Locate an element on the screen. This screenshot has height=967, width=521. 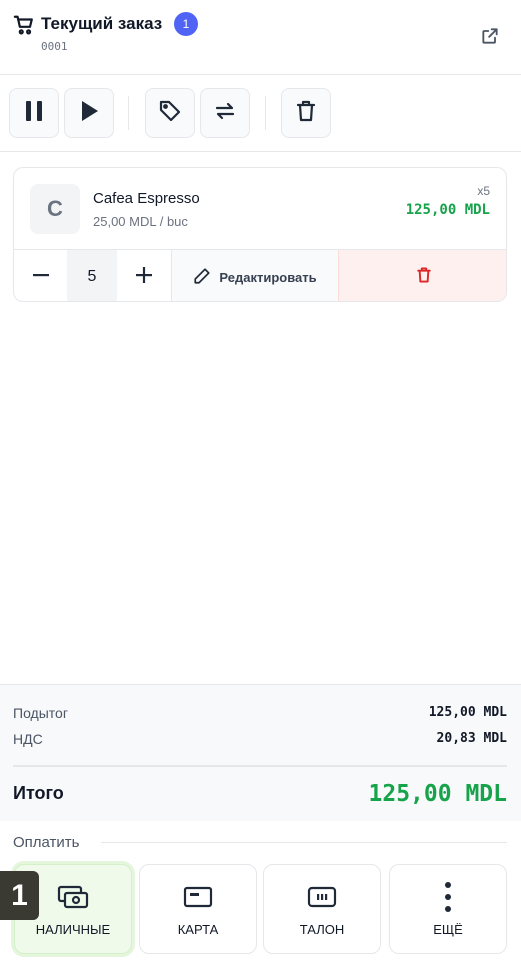
discount-button is located at coordinates (170, 113).